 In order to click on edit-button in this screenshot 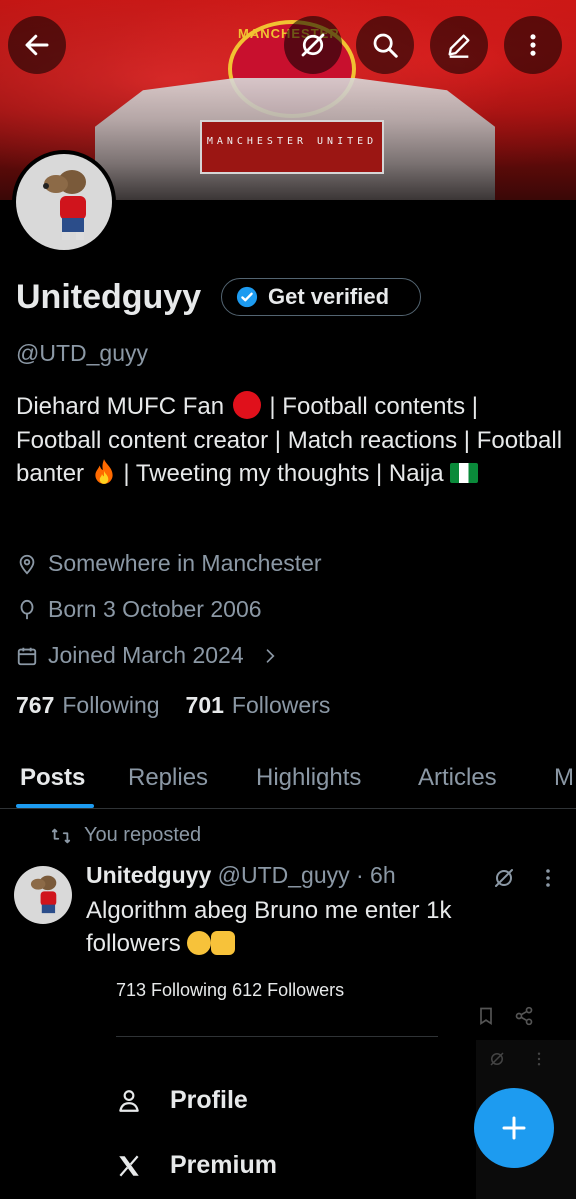, I will do `click(459, 45)`.